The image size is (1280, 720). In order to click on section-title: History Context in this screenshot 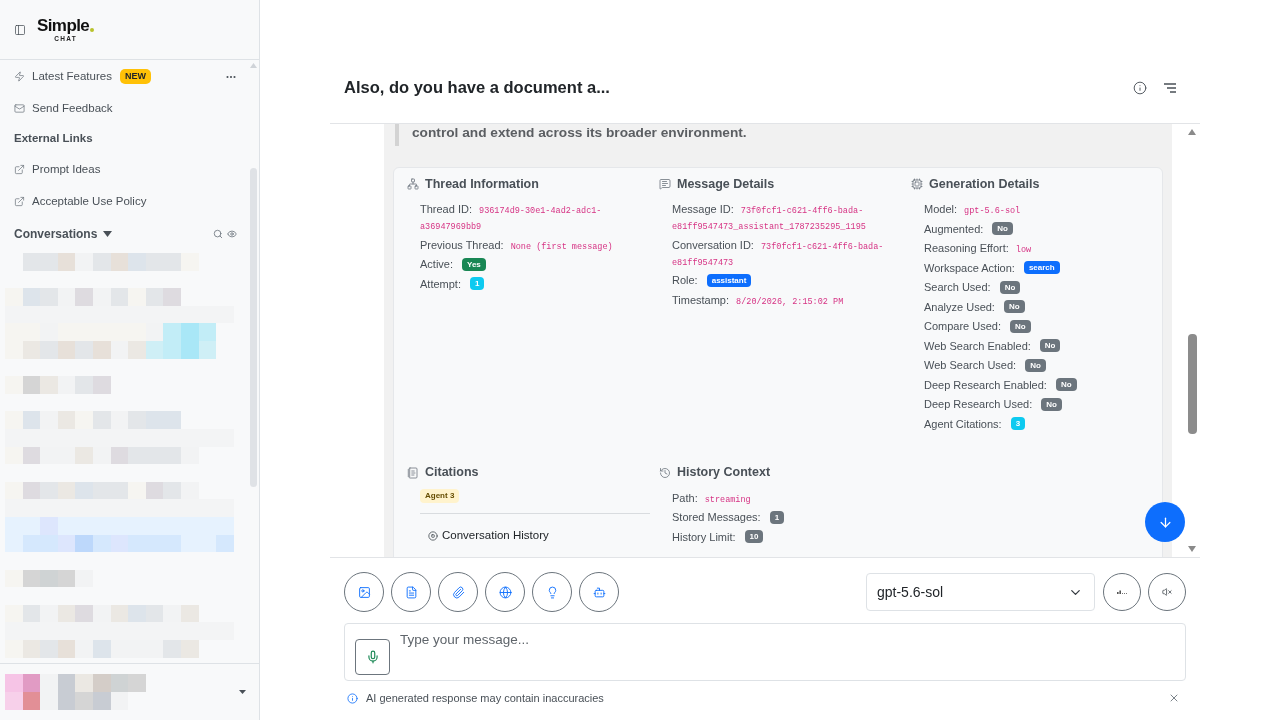, I will do `click(724, 473)`.